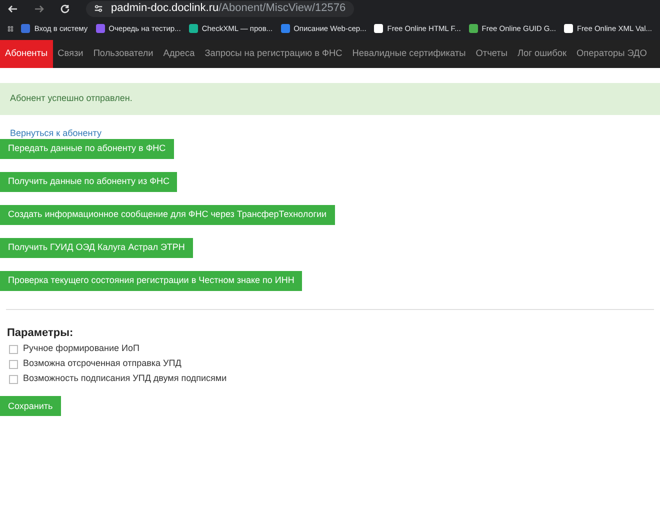 The image size is (660, 512). What do you see at coordinates (11, 29) in the screenshot?
I see `apps-grid-icon` at bounding box center [11, 29].